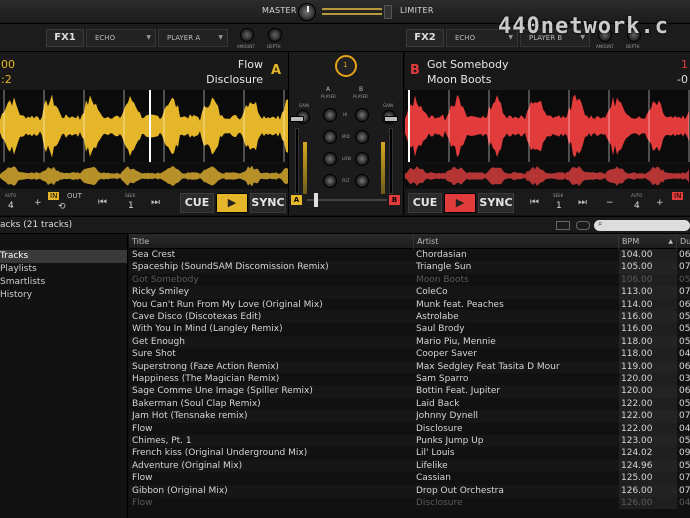 The width and height of the screenshot is (690, 518). What do you see at coordinates (516, 241) in the screenshot?
I see `column-artist: Artist` at bounding box center [516, 241].